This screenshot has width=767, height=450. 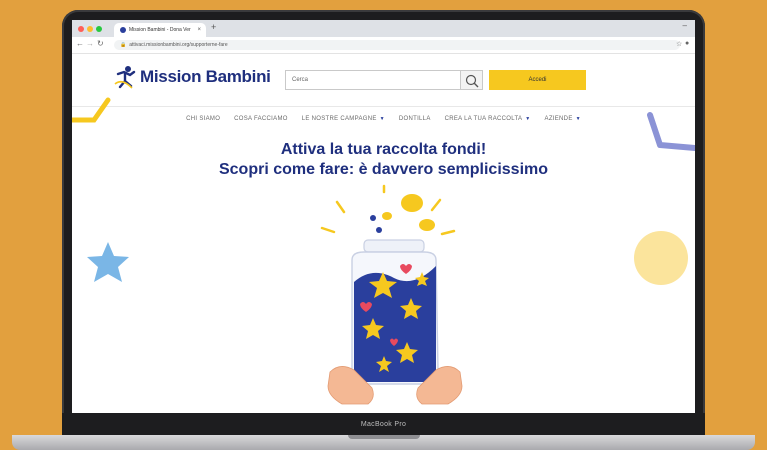 I want to click on menu-item-campagne: LE NOSTRE CAMPAGNE ▼, so click(x=343, y=119).